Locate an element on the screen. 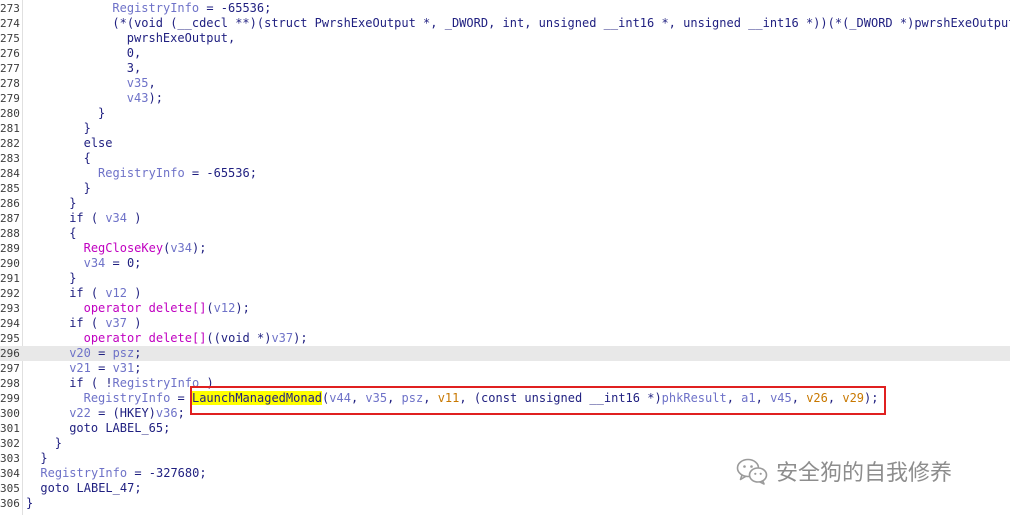  line-number: 276 is located at coordinates (10, 53).